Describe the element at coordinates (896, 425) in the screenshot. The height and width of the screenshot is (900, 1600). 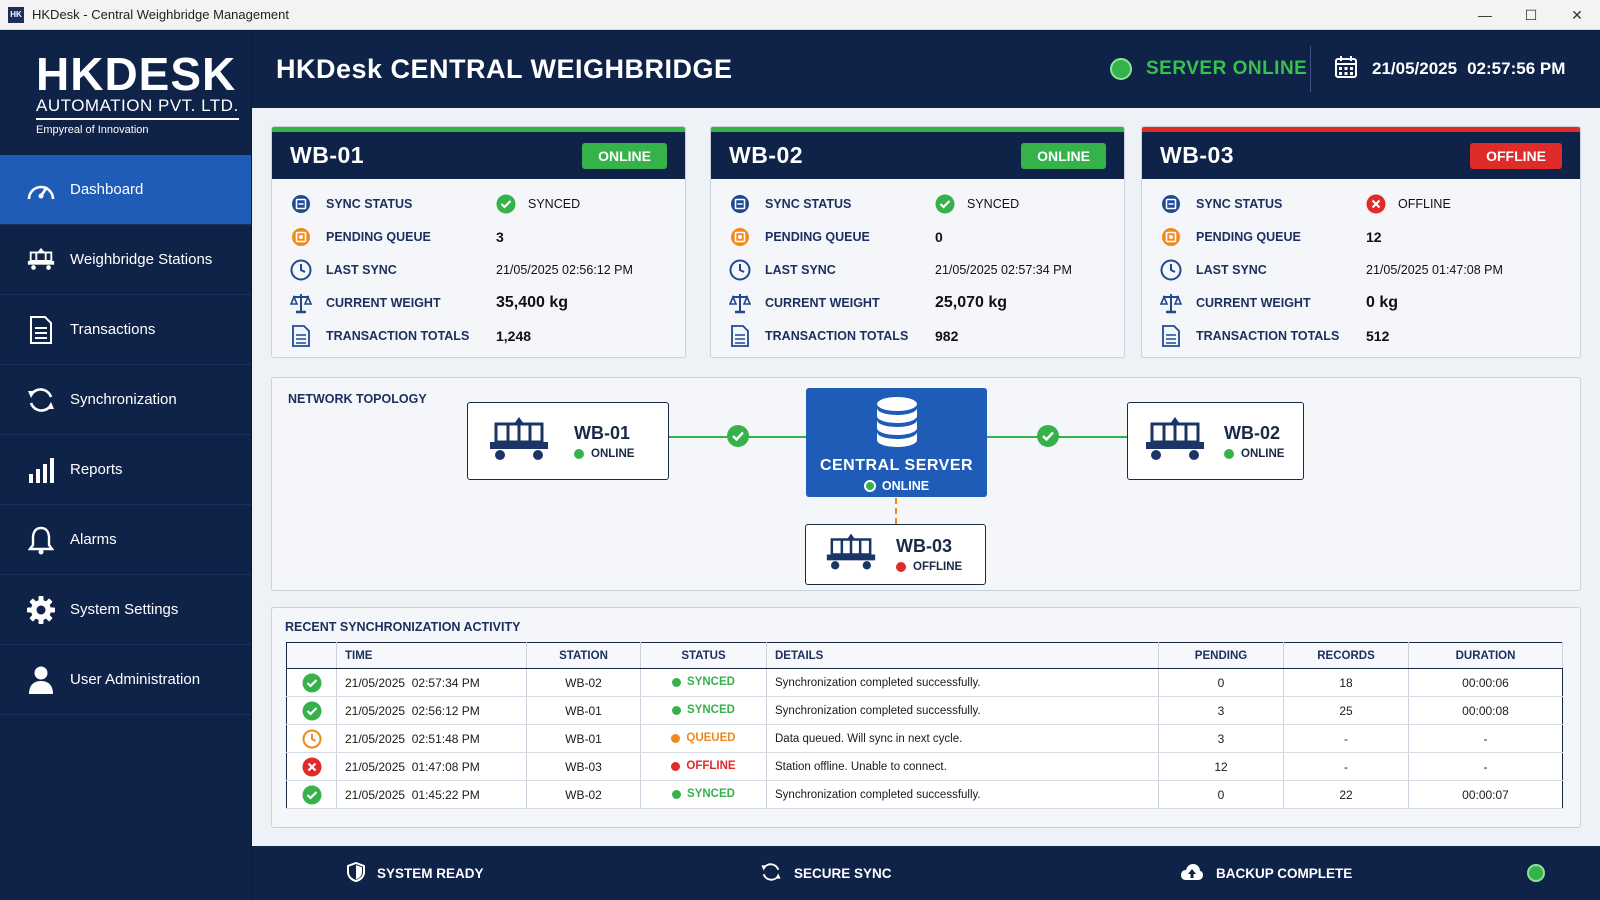
I see `database-icon` at that location.